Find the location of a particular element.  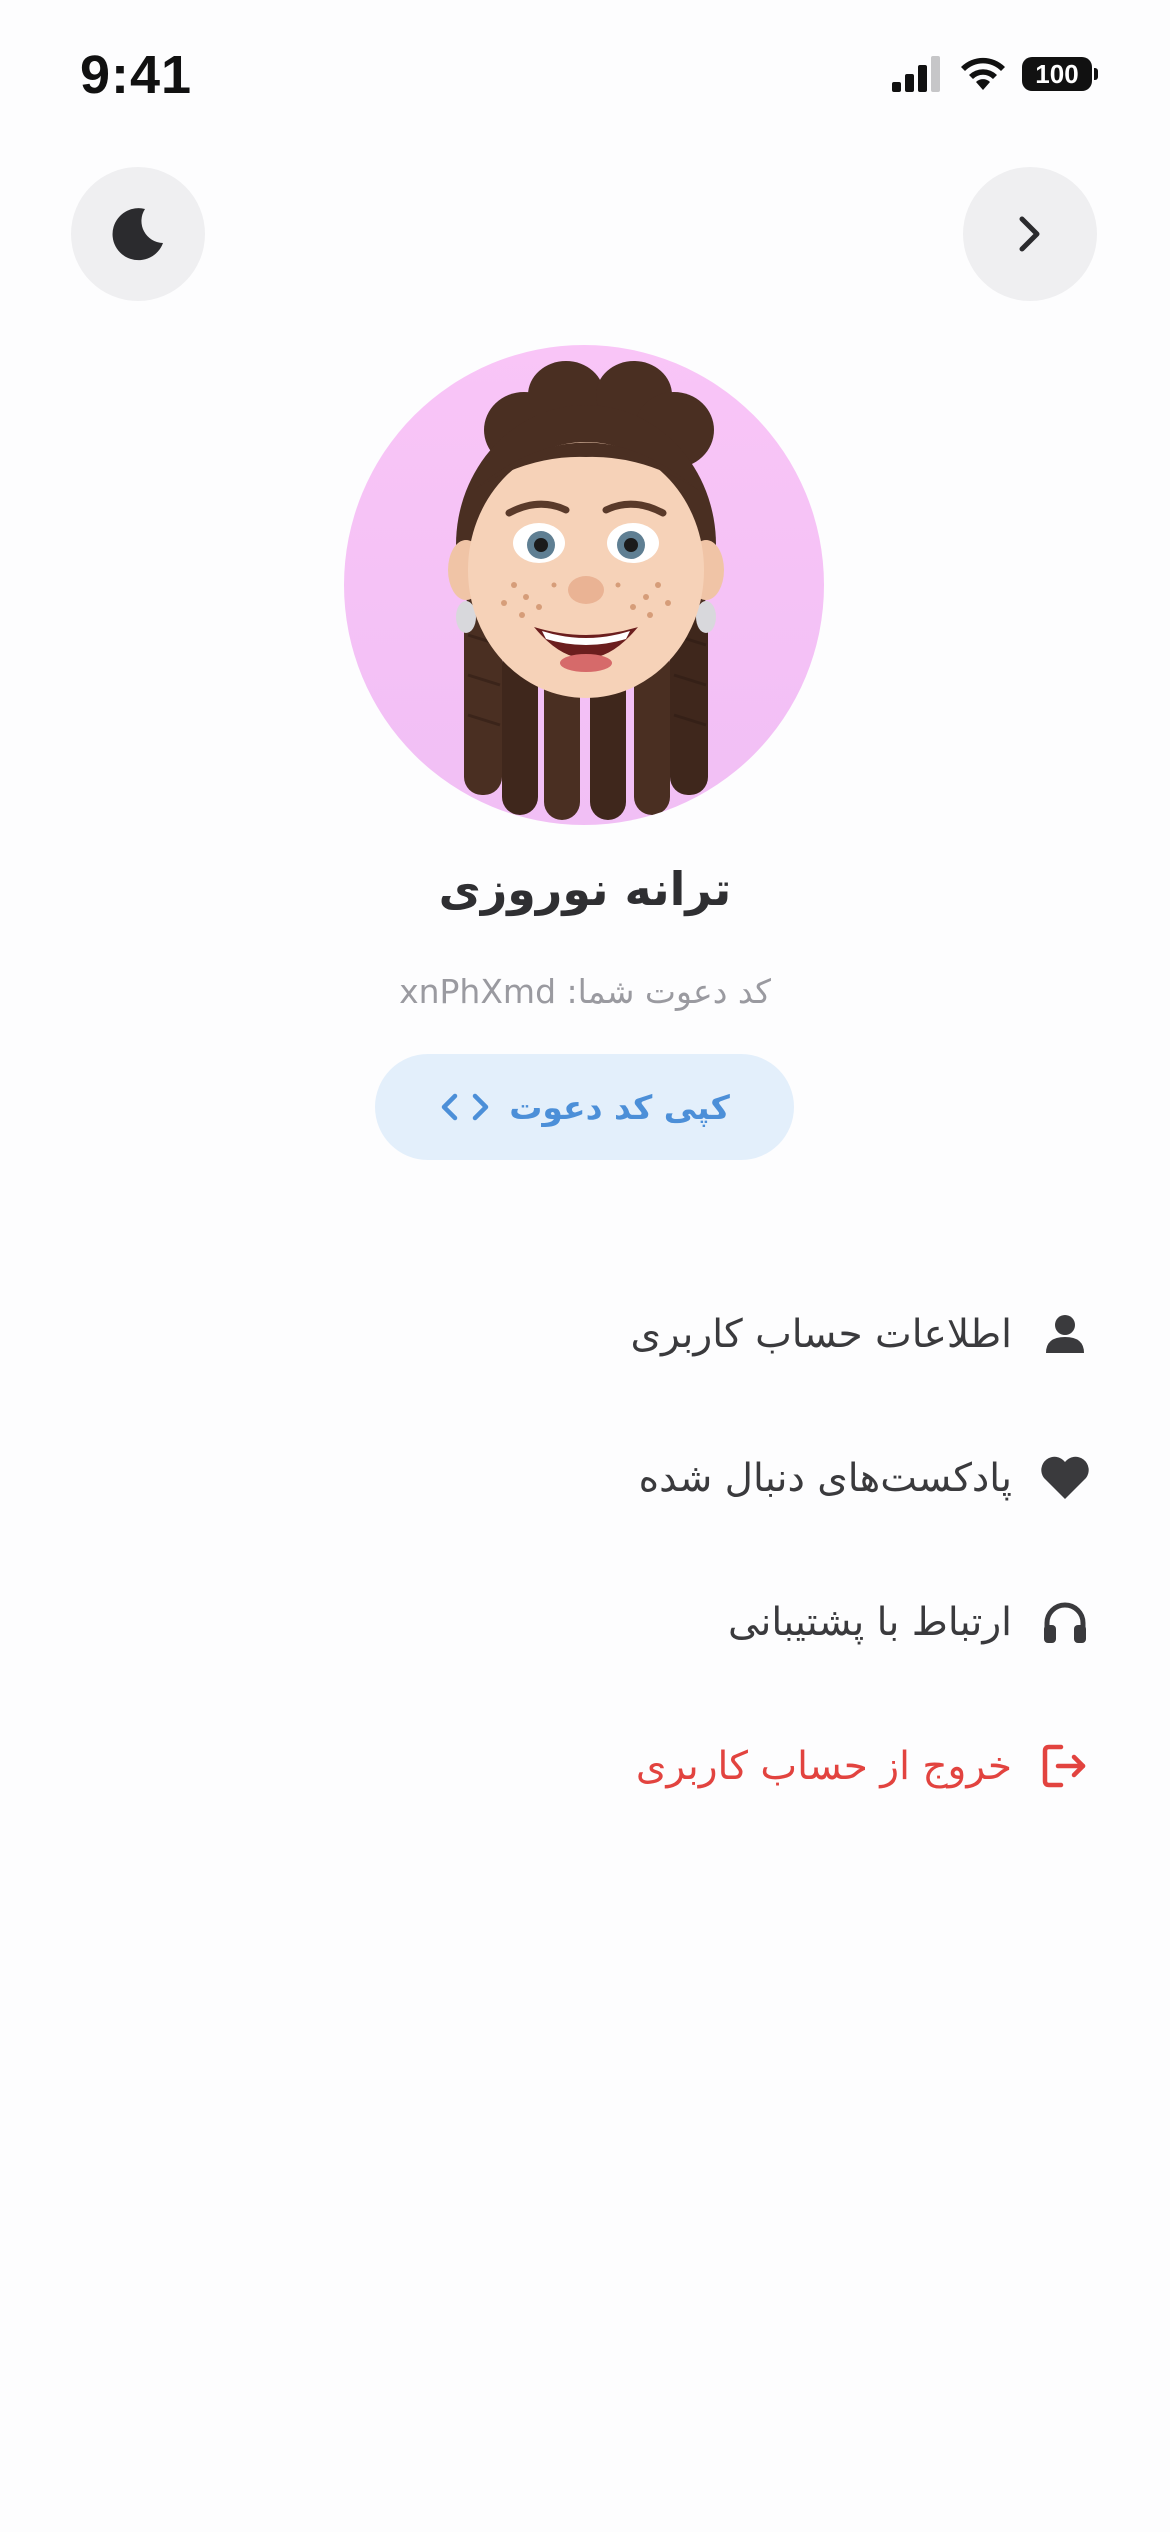

chevron-right-icon is located at coordinates (1029, 234).